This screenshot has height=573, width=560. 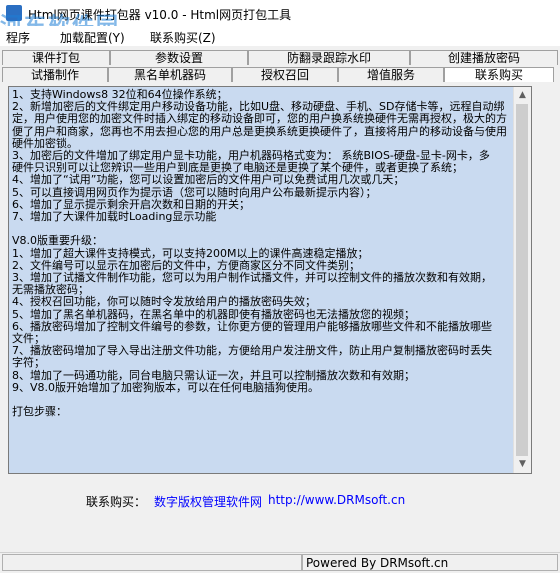 What do you see at coordinates (484, 57) in the screenshot?
I see `tab-create-password: 创建播放密码` at bounding box center [484, 57].